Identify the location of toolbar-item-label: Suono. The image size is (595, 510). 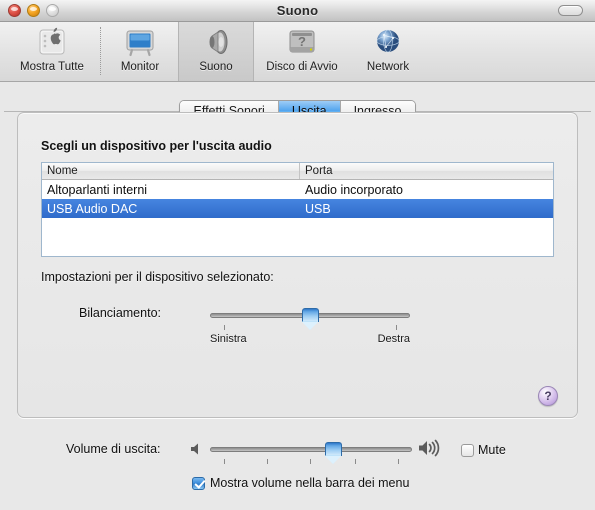
(216, 67).